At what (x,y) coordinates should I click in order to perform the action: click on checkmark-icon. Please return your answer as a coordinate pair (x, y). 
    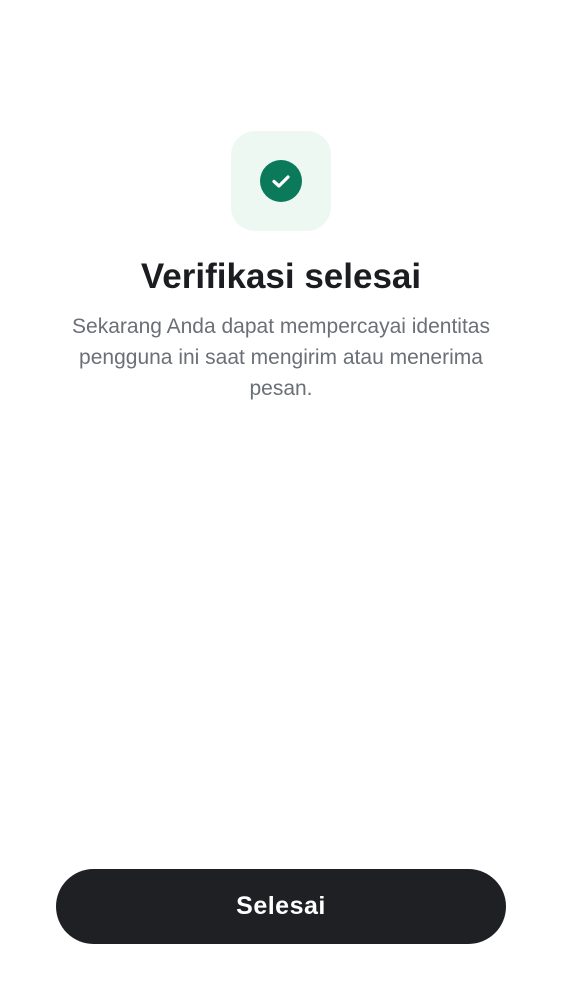
    Looking at the image, I should click on (281, 181).